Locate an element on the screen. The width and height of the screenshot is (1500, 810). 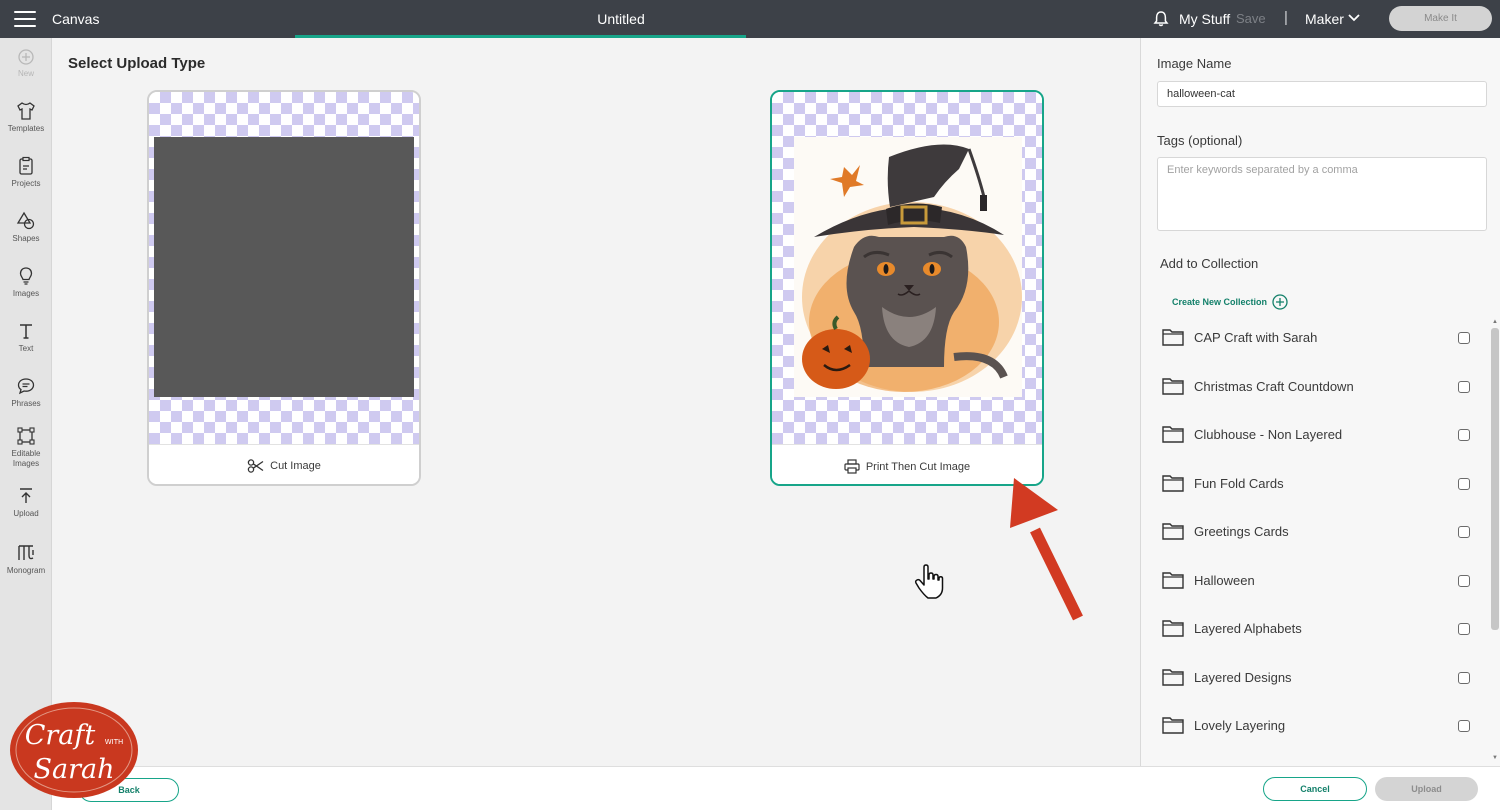
sidebar-item-label: Projects is located at coordinates (26, 183).